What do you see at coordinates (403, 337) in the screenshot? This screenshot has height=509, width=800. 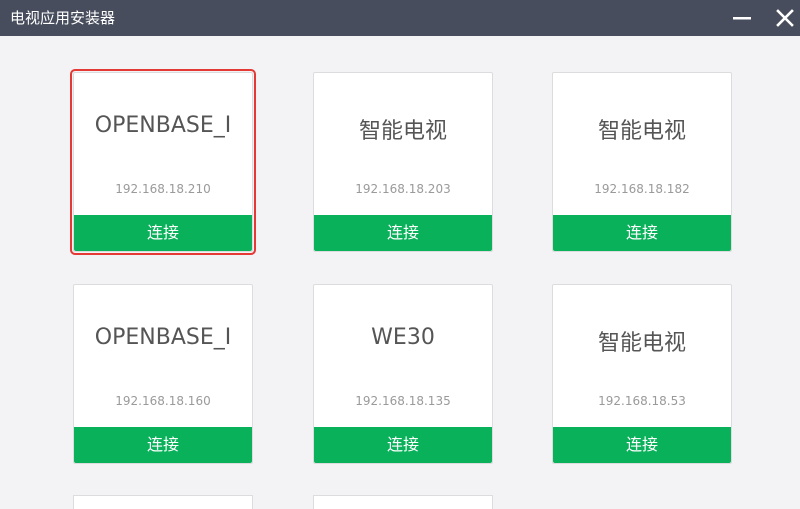 I see `device-name: WE30` at bounding box center [403, 337].